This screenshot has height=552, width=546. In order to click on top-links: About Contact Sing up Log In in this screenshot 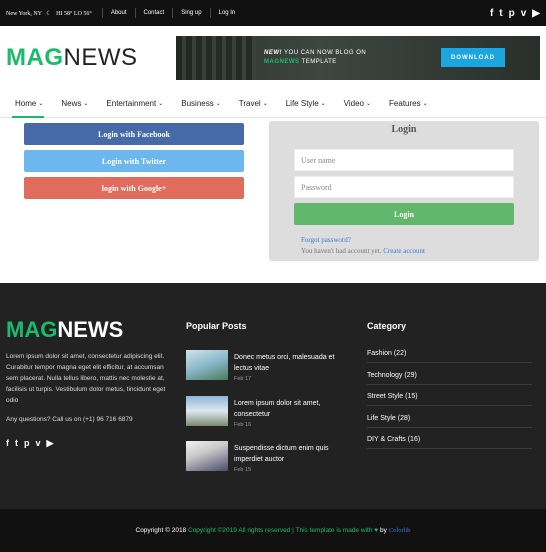, I will do `click(172, 13)`.